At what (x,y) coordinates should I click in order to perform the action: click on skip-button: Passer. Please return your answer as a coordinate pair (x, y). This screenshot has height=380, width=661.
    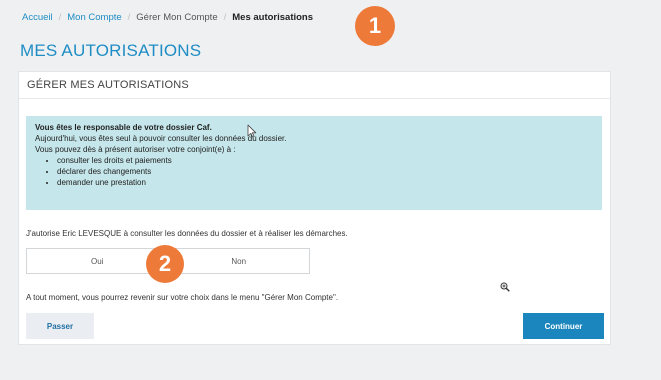
    Looking at the image, I should click on (60, 326).